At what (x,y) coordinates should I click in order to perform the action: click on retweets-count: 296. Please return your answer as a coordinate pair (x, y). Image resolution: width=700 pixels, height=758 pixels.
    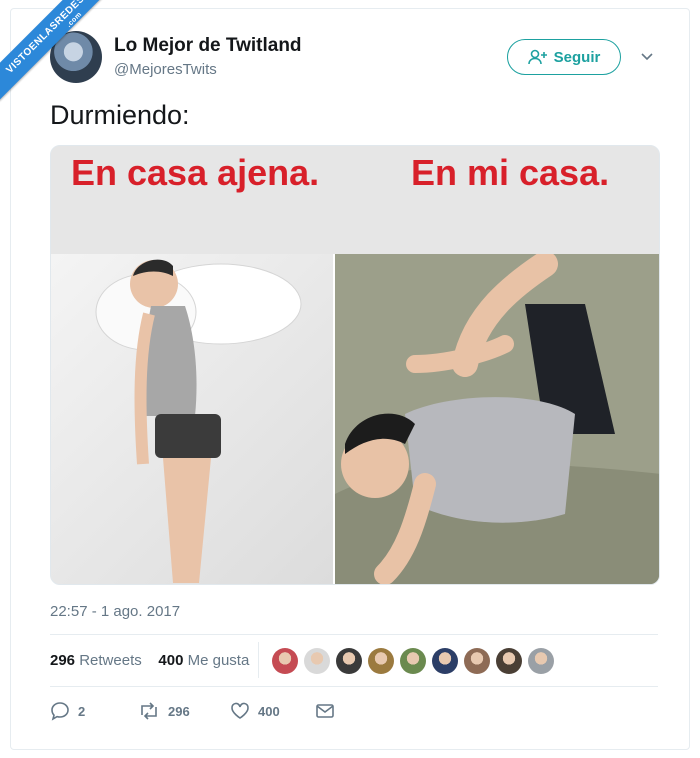
    Looking at the image, I should click on (63, 660).